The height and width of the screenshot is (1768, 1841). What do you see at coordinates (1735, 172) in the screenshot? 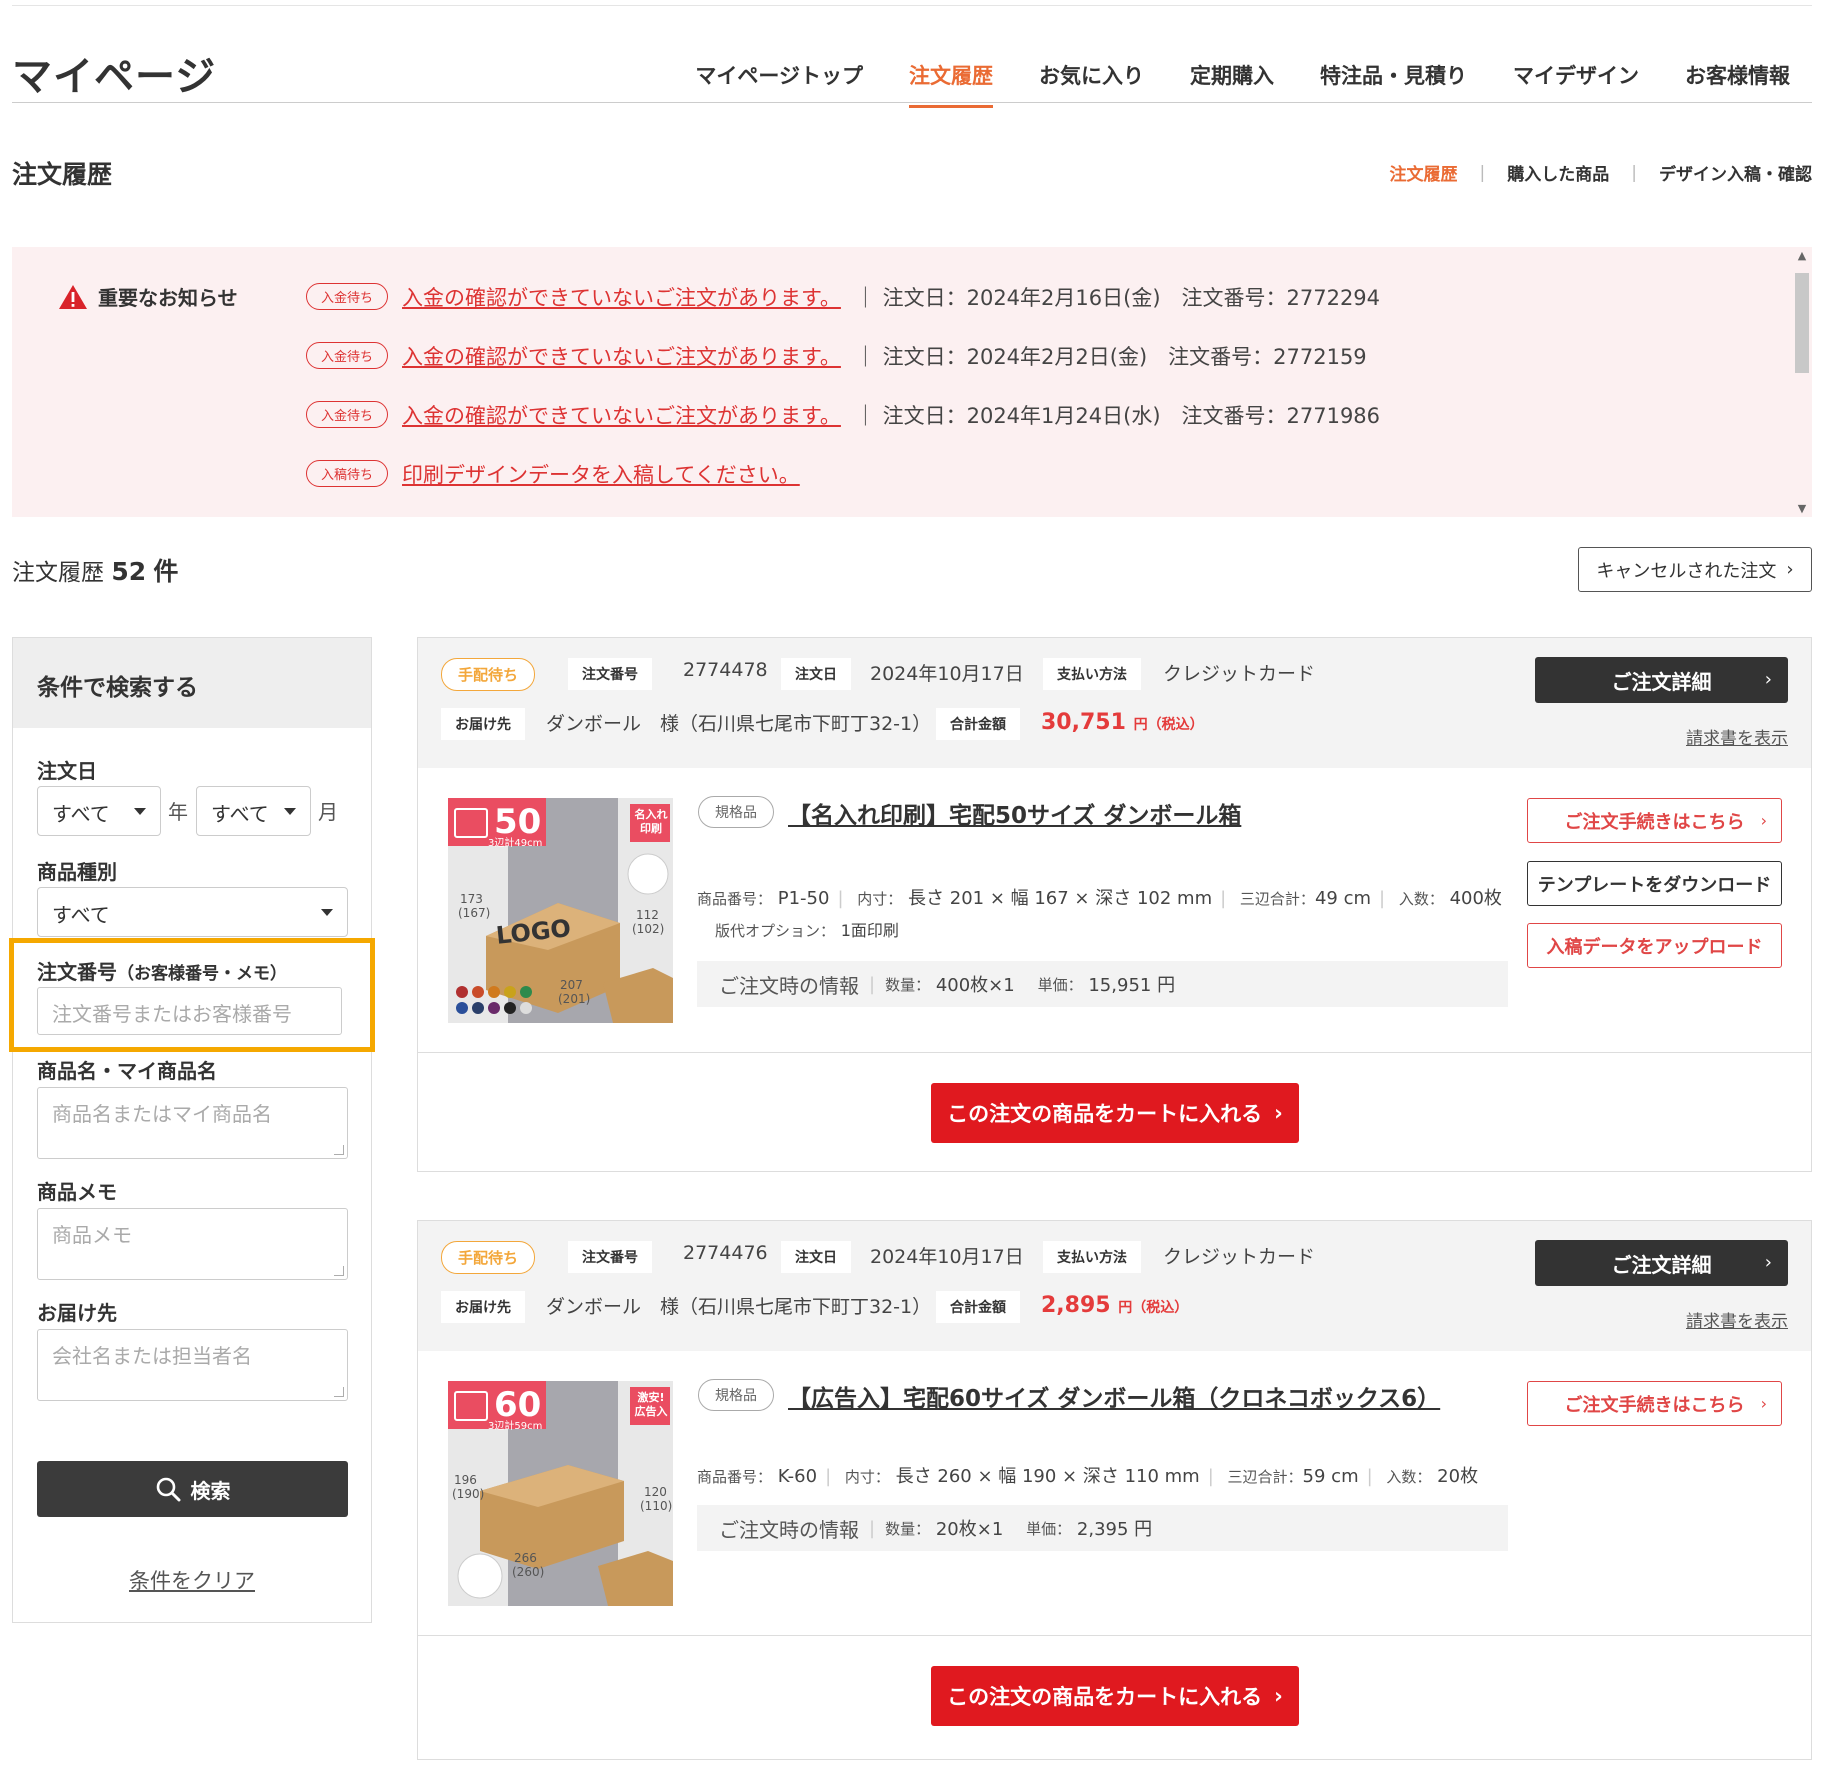
I see `subnav-design-upload: デザイン入稿・確認` at bounding box center [1735, 172].